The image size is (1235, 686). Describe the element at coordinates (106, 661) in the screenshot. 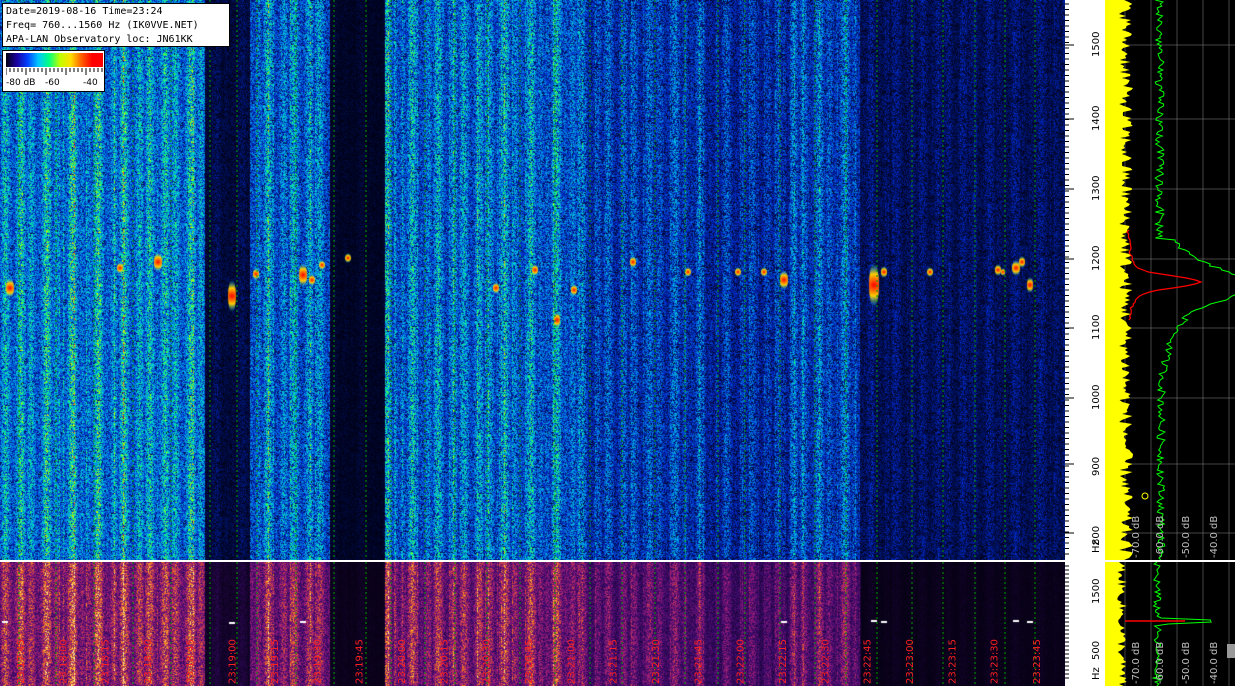

I see `time-label: 23:18:15` at that location.